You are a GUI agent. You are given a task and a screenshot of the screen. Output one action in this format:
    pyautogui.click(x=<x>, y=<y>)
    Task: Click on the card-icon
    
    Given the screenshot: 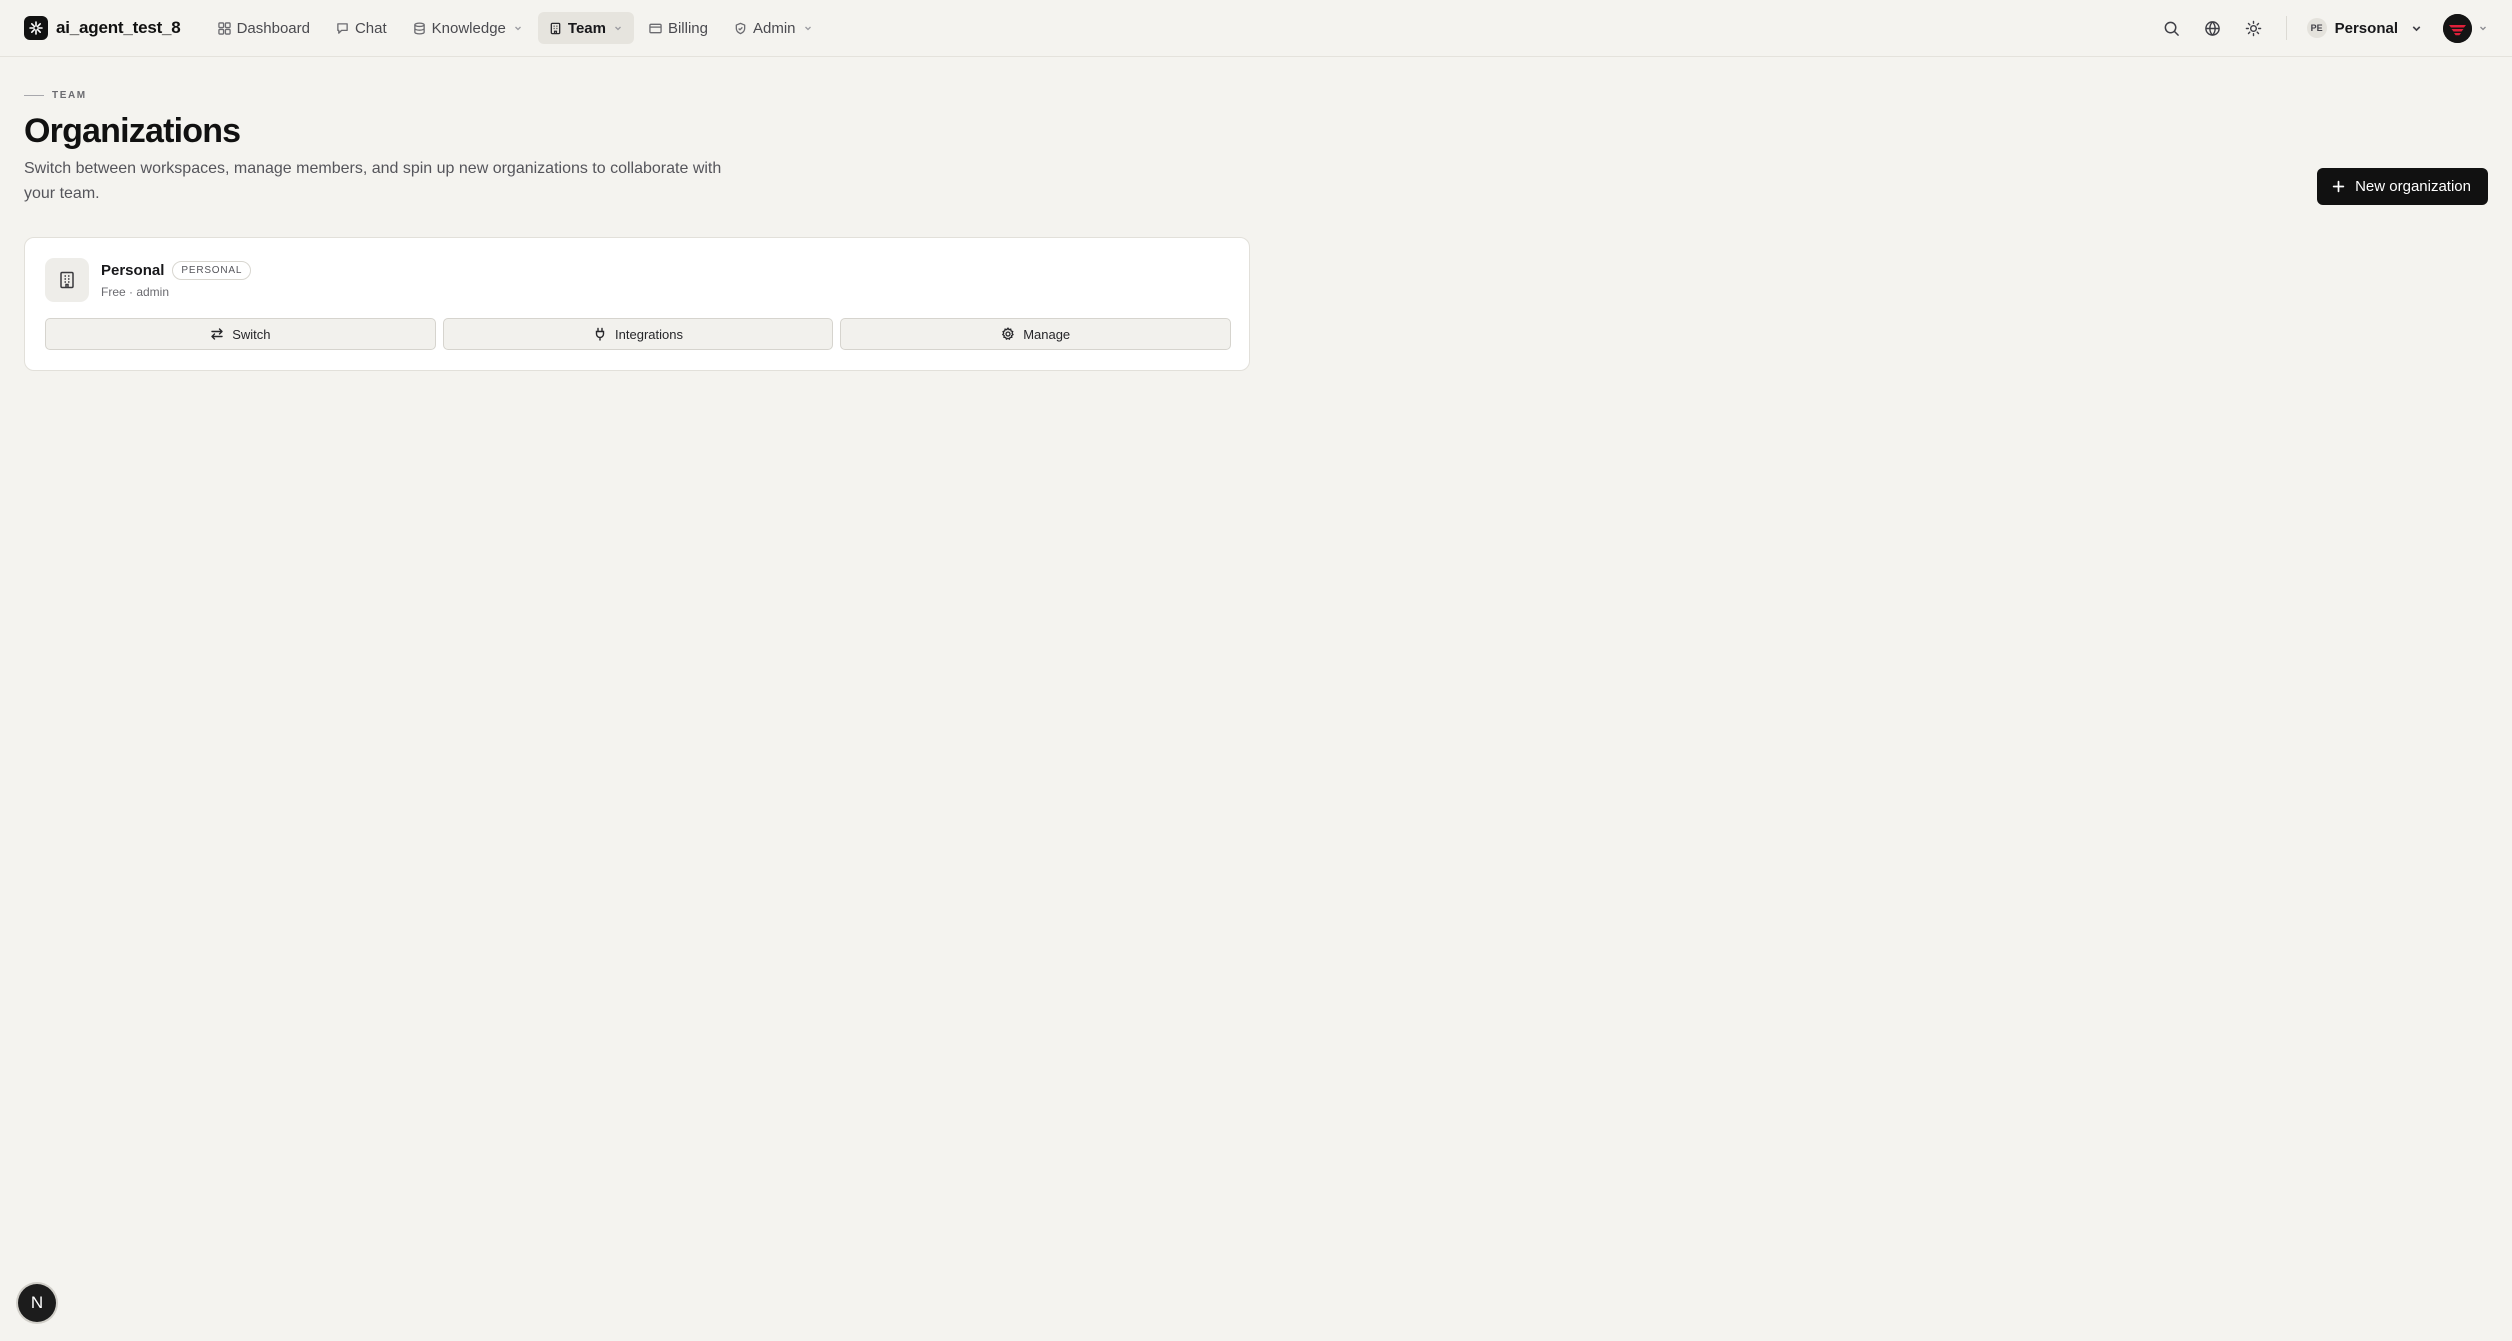 What is the action you would take?
    pyautogui.click(x=655, y=28)
    